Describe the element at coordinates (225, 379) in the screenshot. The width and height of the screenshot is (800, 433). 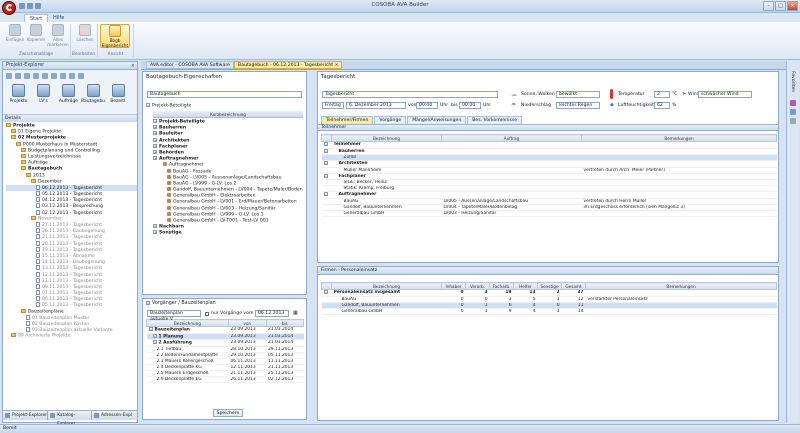
I see `schedule-row: 2.6 Deckenplatte EG 26.11.2013 02.12.2013` at that location.